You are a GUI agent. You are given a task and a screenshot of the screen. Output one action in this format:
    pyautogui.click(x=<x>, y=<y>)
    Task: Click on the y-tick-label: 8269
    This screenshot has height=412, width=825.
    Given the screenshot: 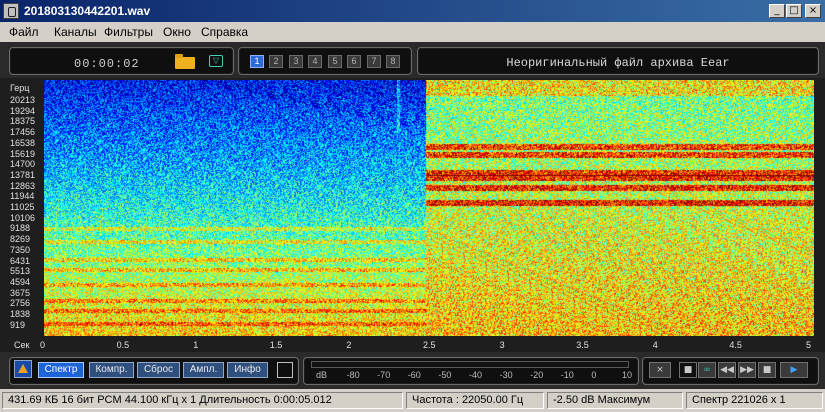 What is the action you would take?
    pyautogui.click(x=20, y=239)
    